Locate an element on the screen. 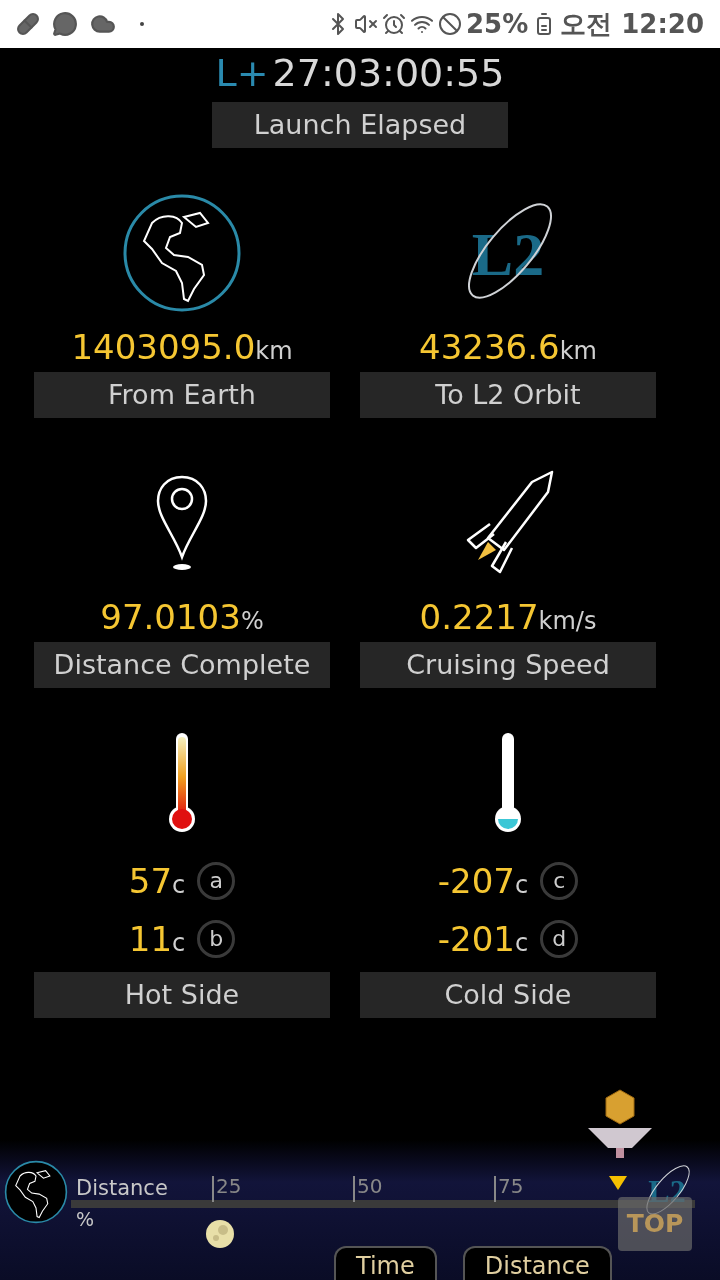  stat-value: -207 is located at coordinates (476, 881).